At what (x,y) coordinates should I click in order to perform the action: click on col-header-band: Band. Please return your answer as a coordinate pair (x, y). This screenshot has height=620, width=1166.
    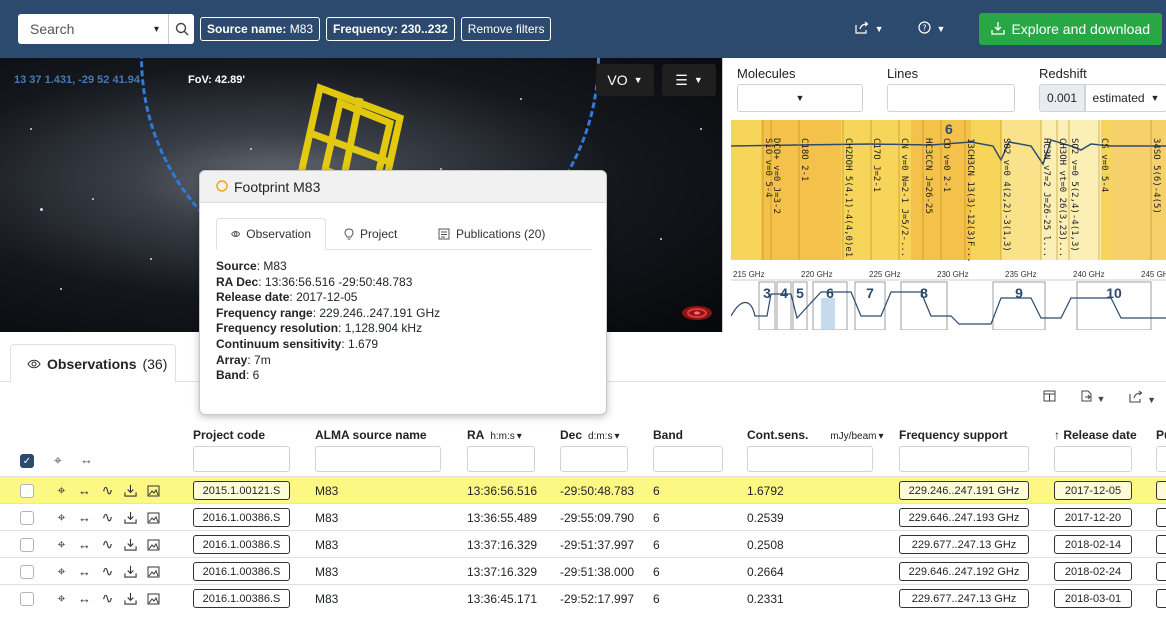
    Looking at the image, I should click on (668, 435).